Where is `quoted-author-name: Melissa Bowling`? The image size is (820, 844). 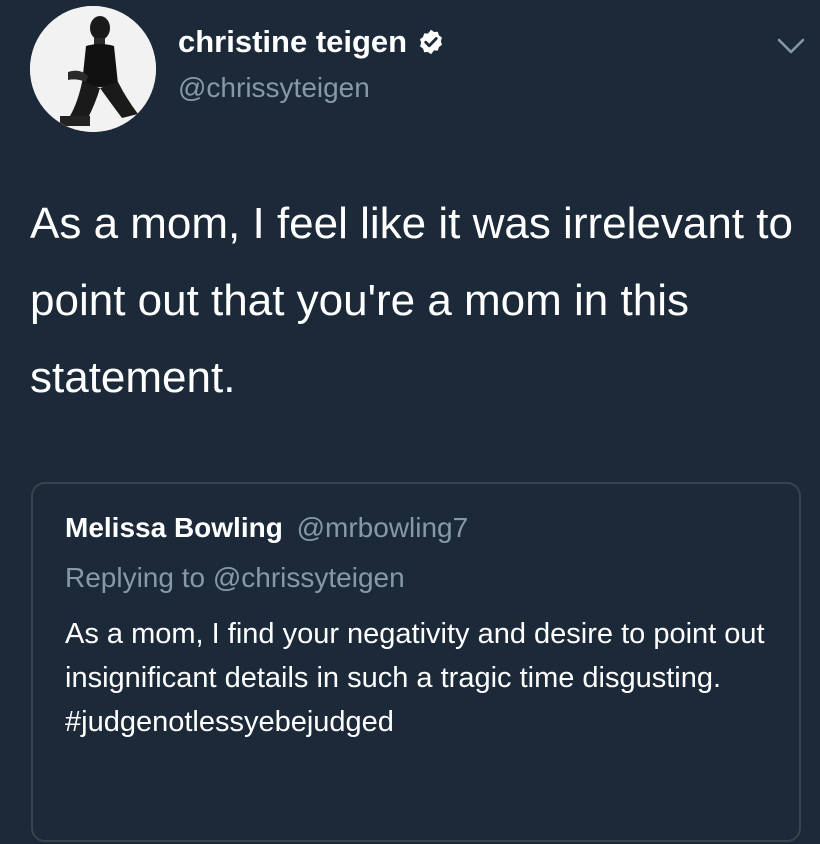
quoted-author-name: Melissa Bowling is located at coordinates (174, 527).